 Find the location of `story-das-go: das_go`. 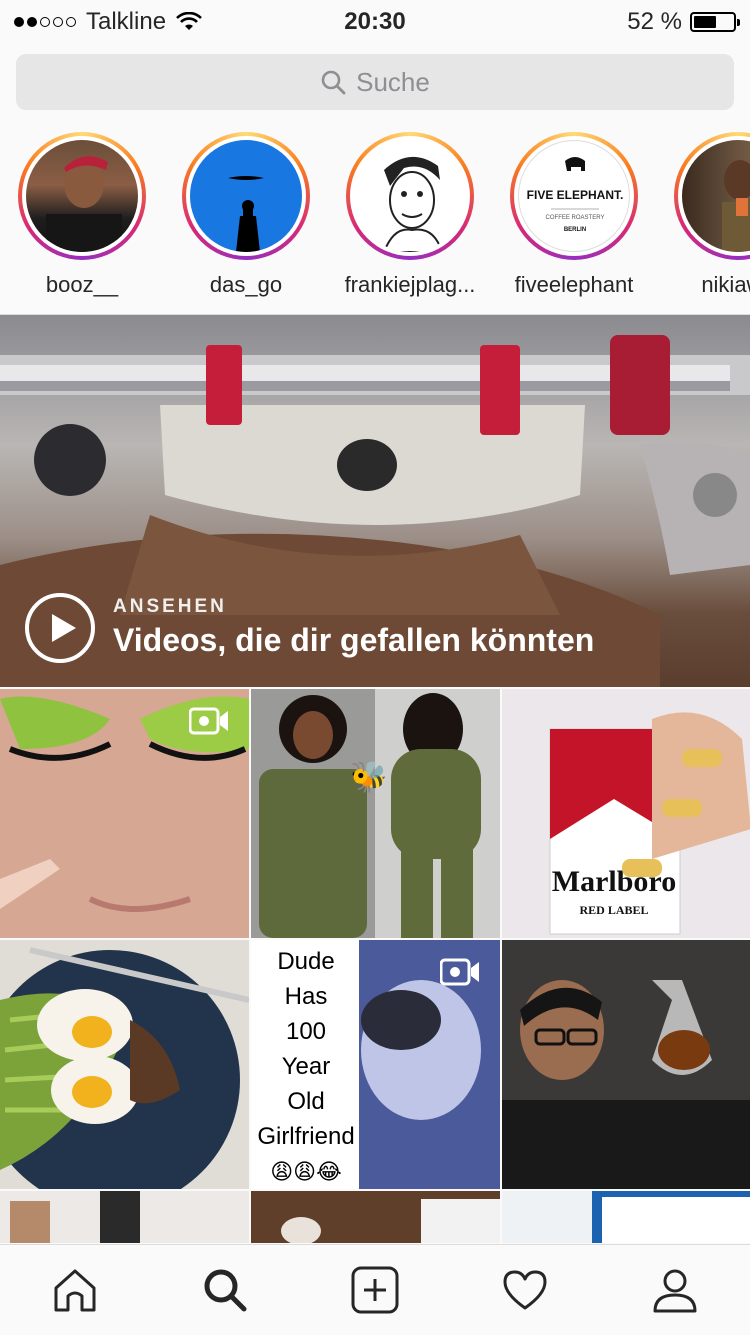

story-das-go: das_go is located at coordinates (246, 215).